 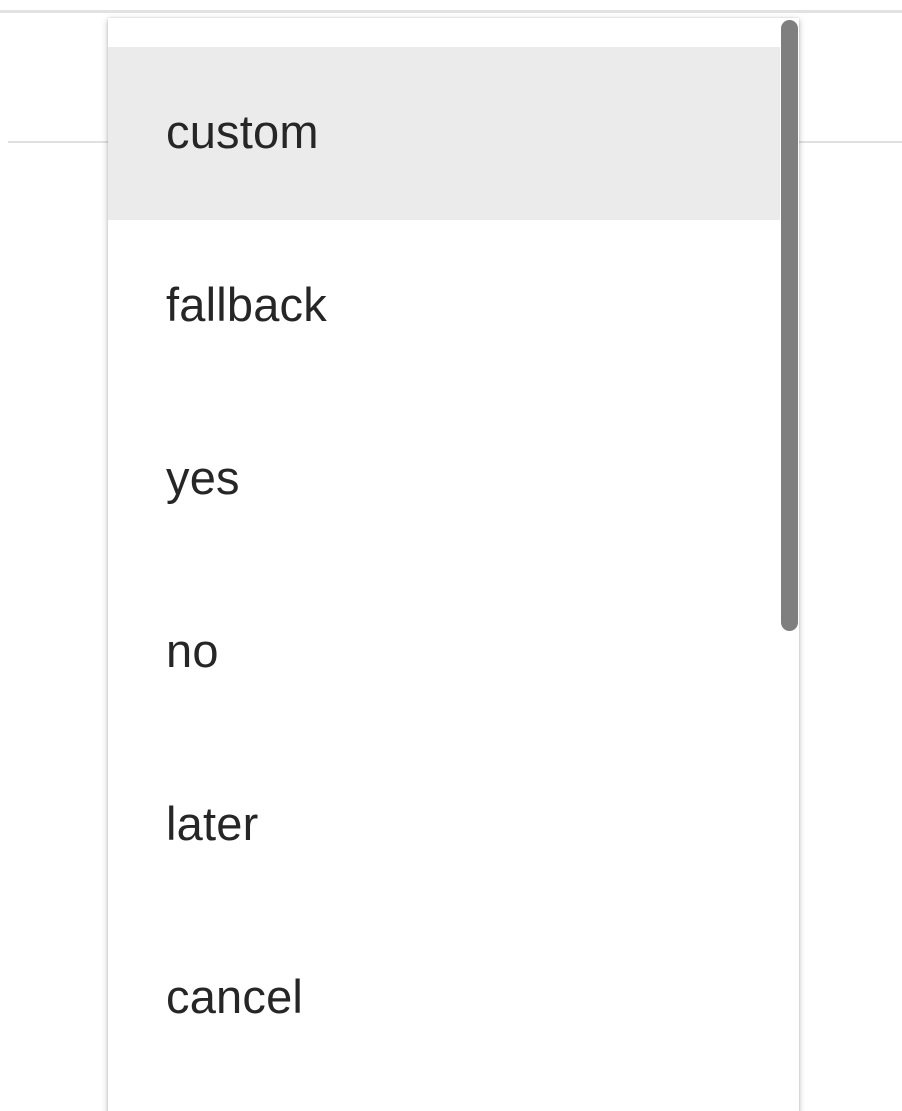 What do you see at coordinates (451, 11) in the screenshot?
I see `background-divider-top` at bounding box center [451, 11].